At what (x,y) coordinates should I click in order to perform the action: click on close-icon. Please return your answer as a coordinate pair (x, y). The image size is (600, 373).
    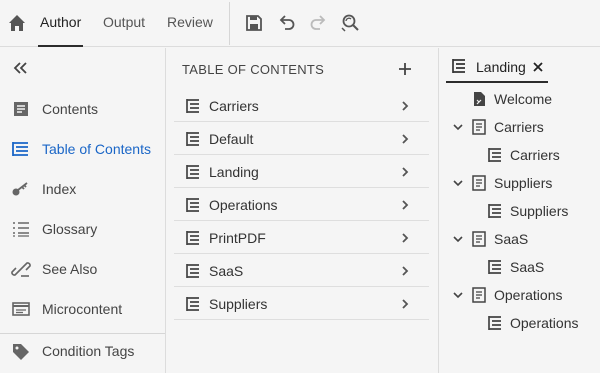
    Looking at the image, I should click on (538, 67).